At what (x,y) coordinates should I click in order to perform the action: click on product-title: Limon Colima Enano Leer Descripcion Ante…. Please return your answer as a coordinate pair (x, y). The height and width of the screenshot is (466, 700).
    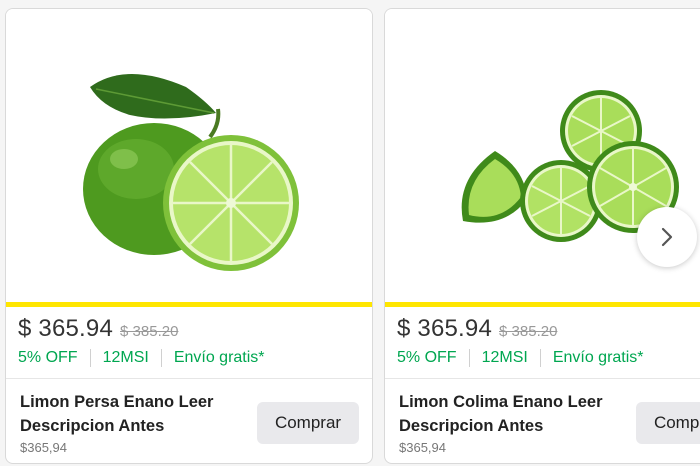
    Looking at the image, I should click on (511, 414).